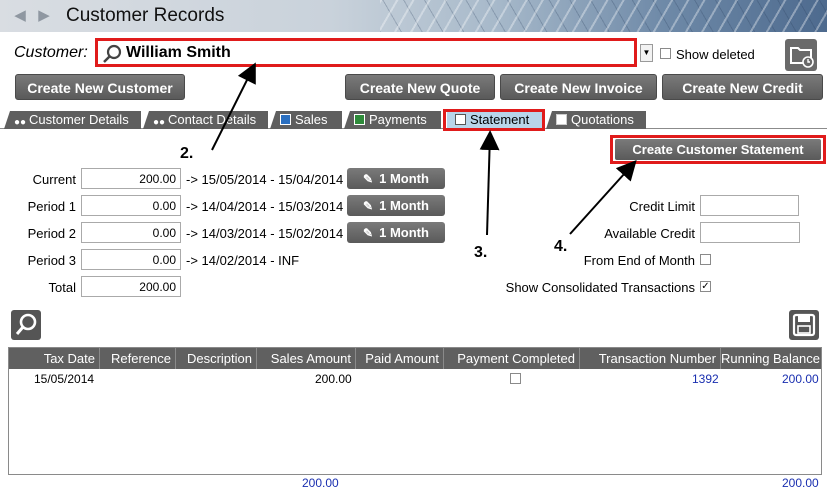  Describe the element at coordinates (187, 153) in the screenshot. I see `annotation-step-2: 2.` at that location.